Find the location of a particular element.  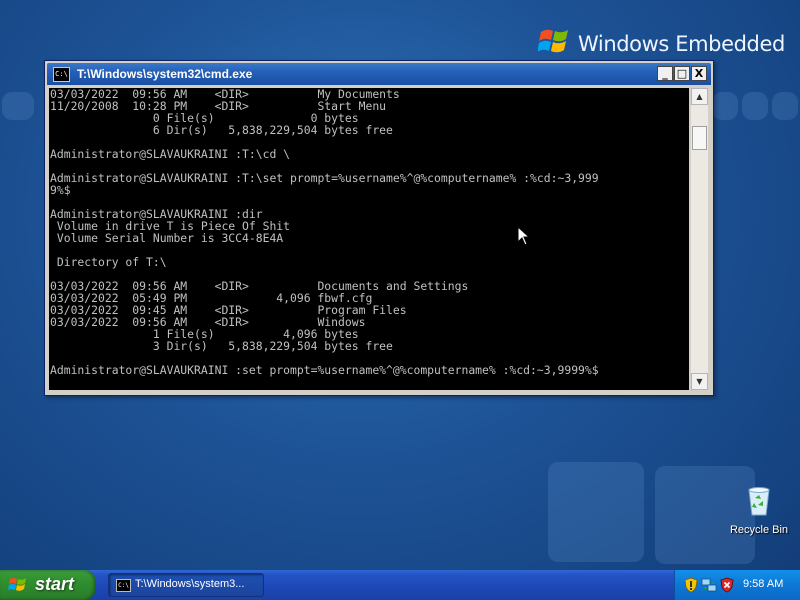

security-shield-icon is located at coordinates (691, 585).